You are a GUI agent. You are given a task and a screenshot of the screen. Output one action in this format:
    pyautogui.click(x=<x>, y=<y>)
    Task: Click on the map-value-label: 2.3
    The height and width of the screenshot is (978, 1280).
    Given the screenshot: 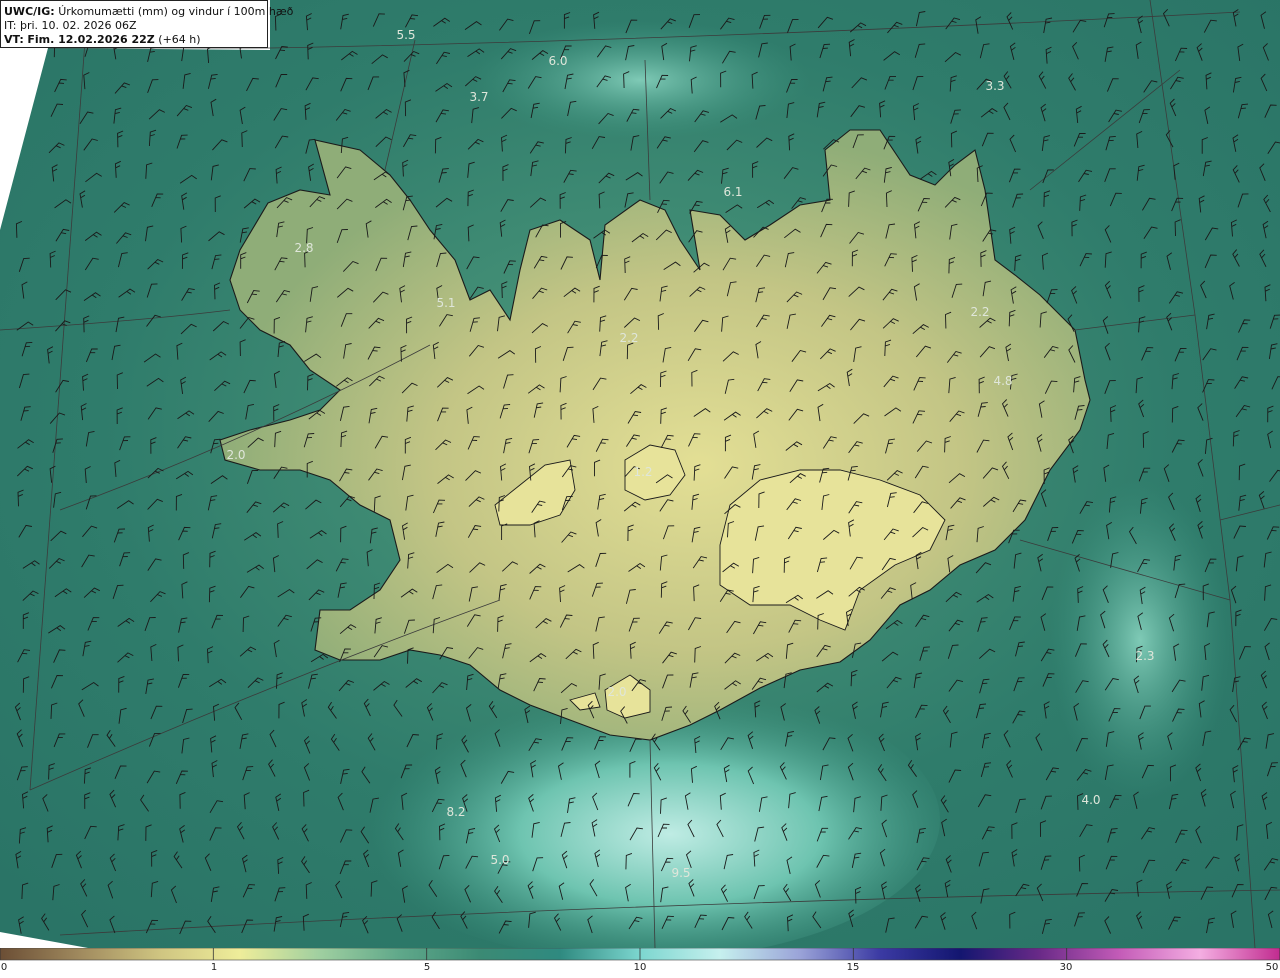 What is the action you would take?
    pyautogui.click(x=1145, y=656)
    